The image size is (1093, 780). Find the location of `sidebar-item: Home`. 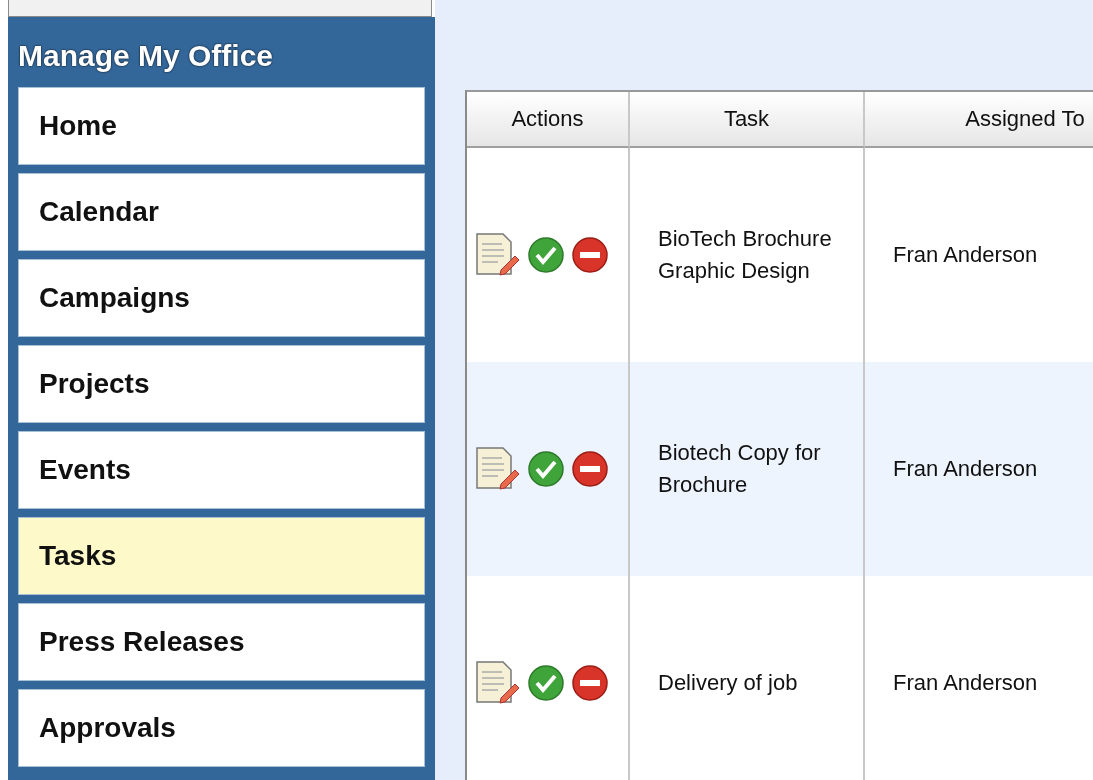

sidebar-item: Home is located at coordinates (221, 126).